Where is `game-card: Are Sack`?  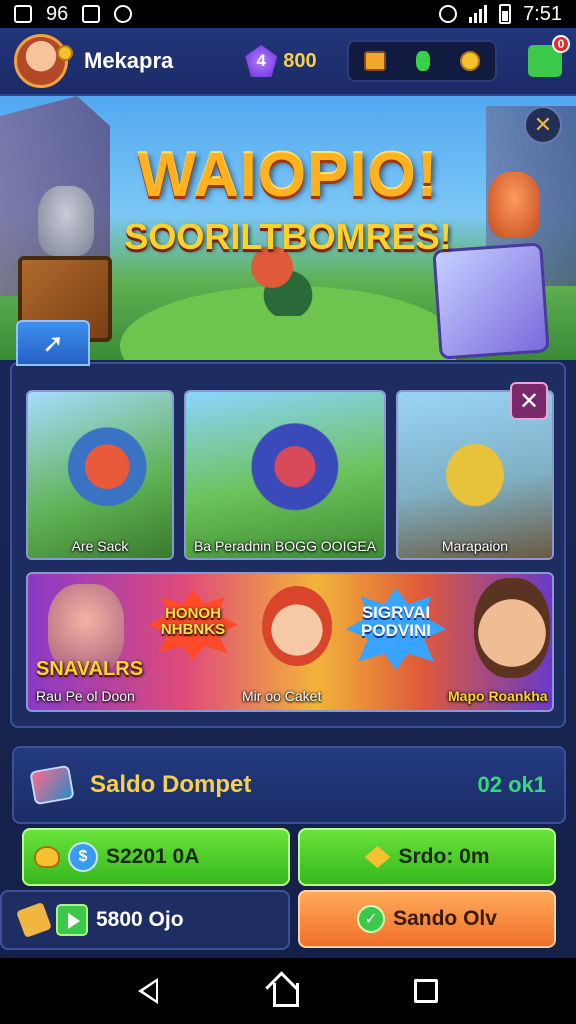 game-card: Are Sack is located at coordinates (100, 475).